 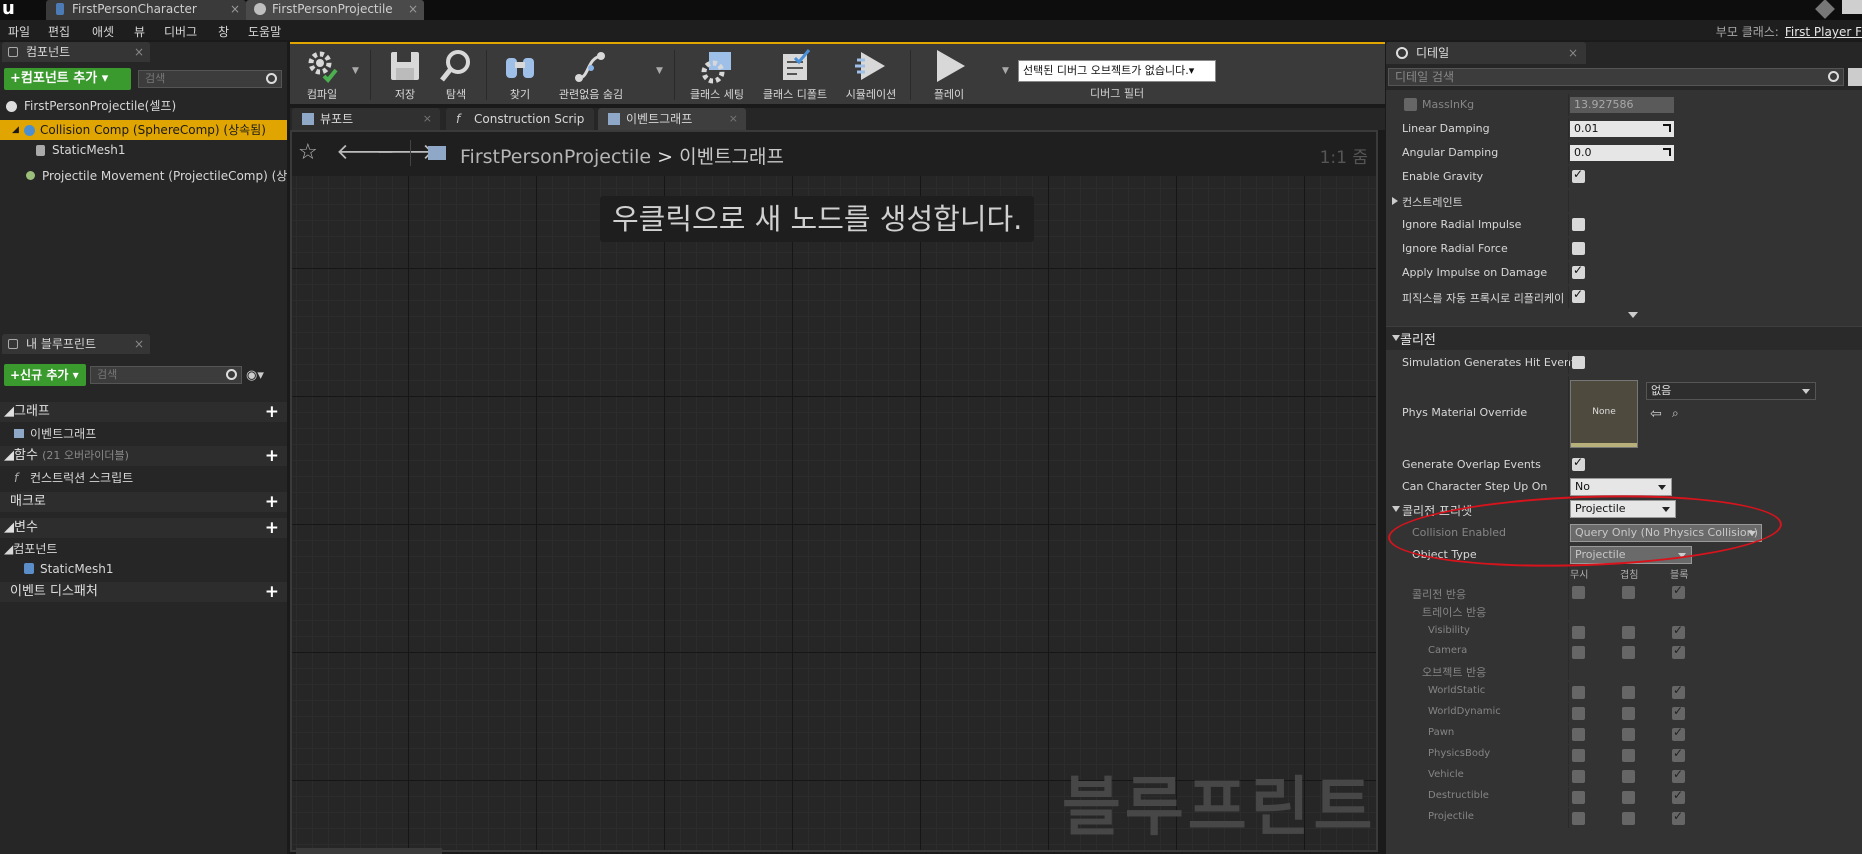 I want to click on tab-first-person-character: FirstPersonCharacter ×, so click(x=146, y=10).